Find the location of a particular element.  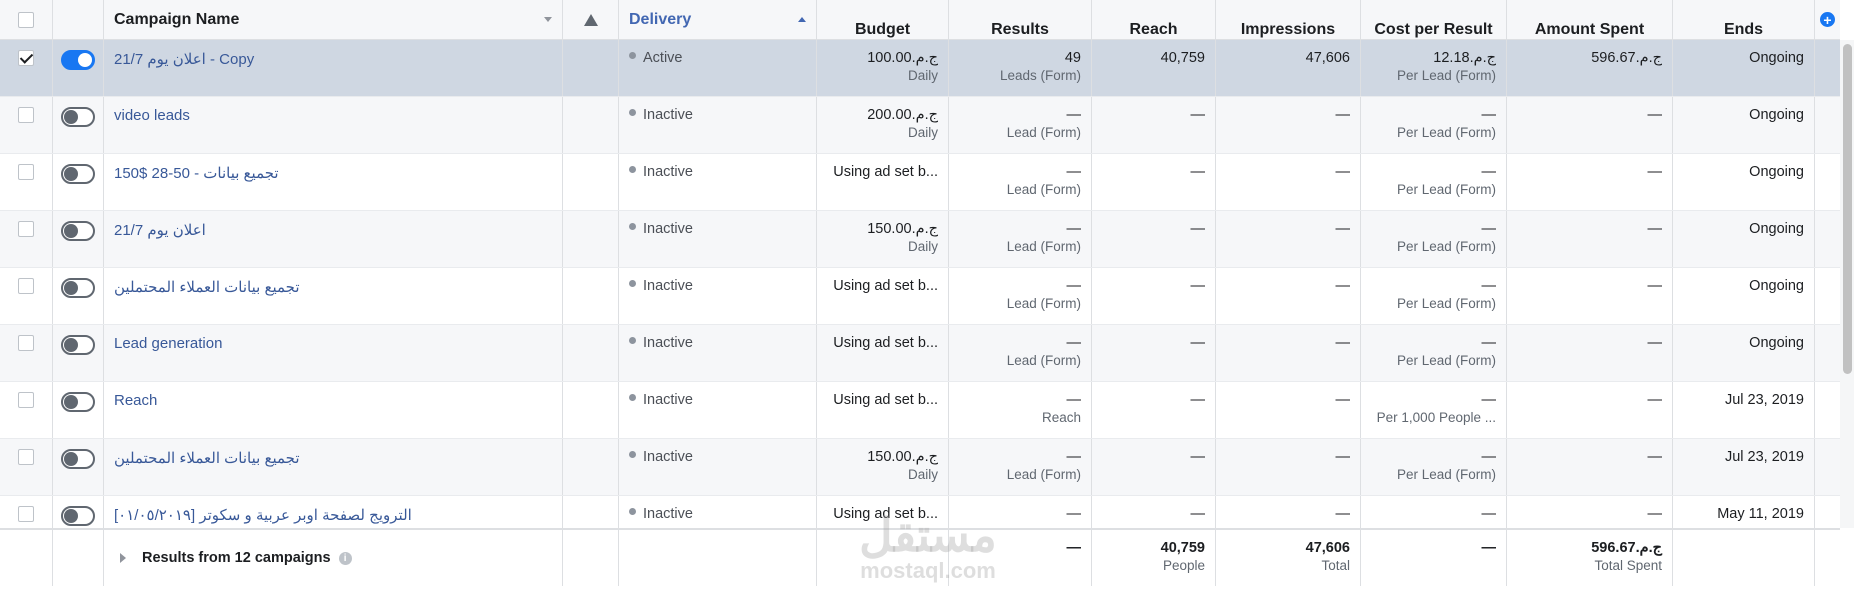

campaign-name-link: 21/7 اعلان يوم - Copy is located at coordinates (333, 59).